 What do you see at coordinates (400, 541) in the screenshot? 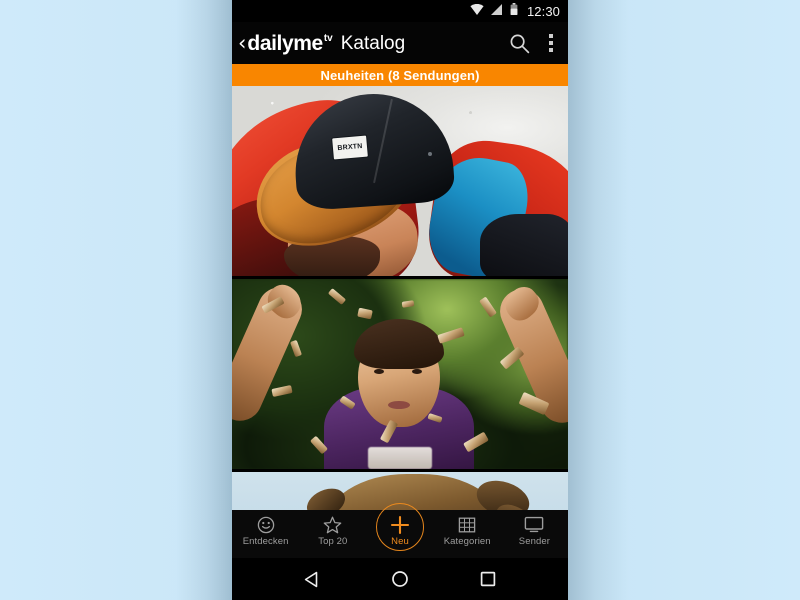
I see `tab-label: Neu` at bounding box center [400, 541].